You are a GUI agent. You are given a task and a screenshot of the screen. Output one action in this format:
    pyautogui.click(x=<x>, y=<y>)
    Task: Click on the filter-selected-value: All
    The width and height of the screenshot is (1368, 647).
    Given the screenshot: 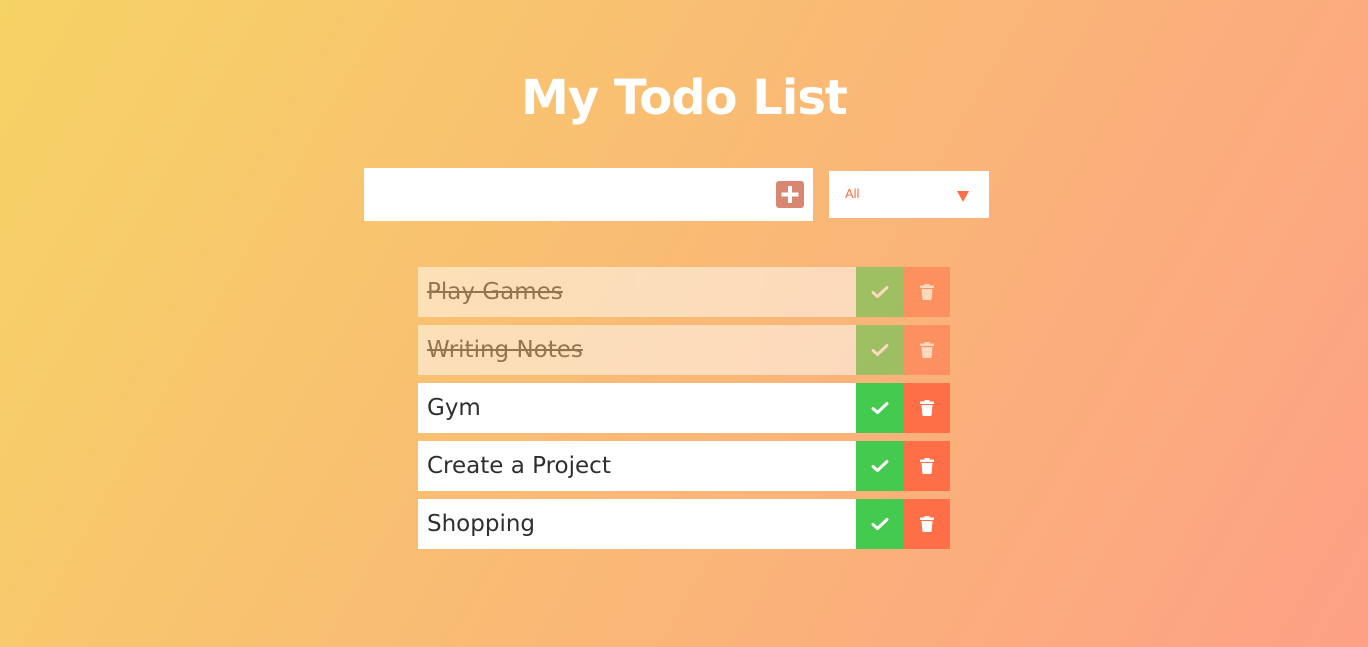 What is the action you would take?
    pyautogui.click(x=852, y=193)
    